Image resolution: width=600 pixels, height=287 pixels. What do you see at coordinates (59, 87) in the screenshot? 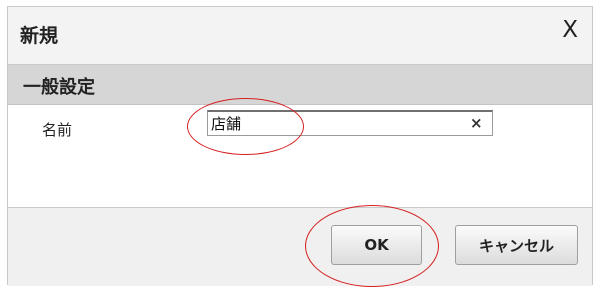
I see `section-title: 一般設定` at bounding box center [59, 87].